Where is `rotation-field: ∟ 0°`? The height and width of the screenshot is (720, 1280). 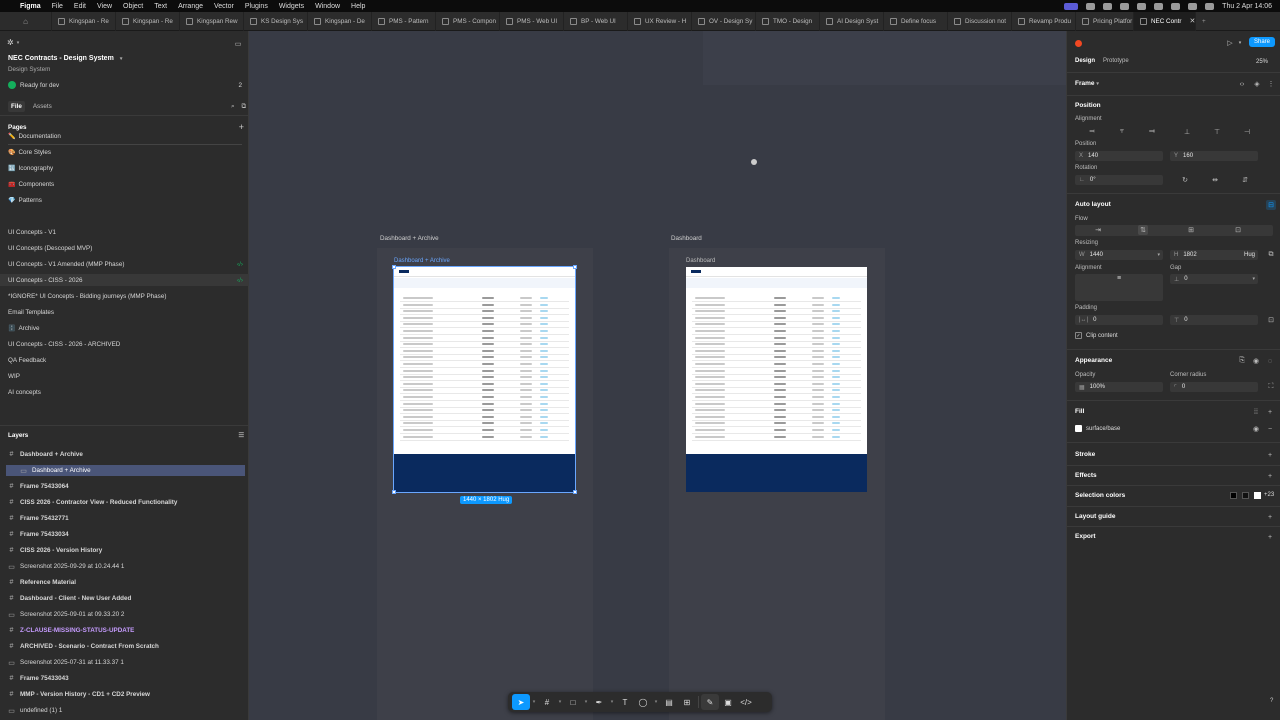
rotation-field: ∟ 0° is located at coordinates (1119, 180).